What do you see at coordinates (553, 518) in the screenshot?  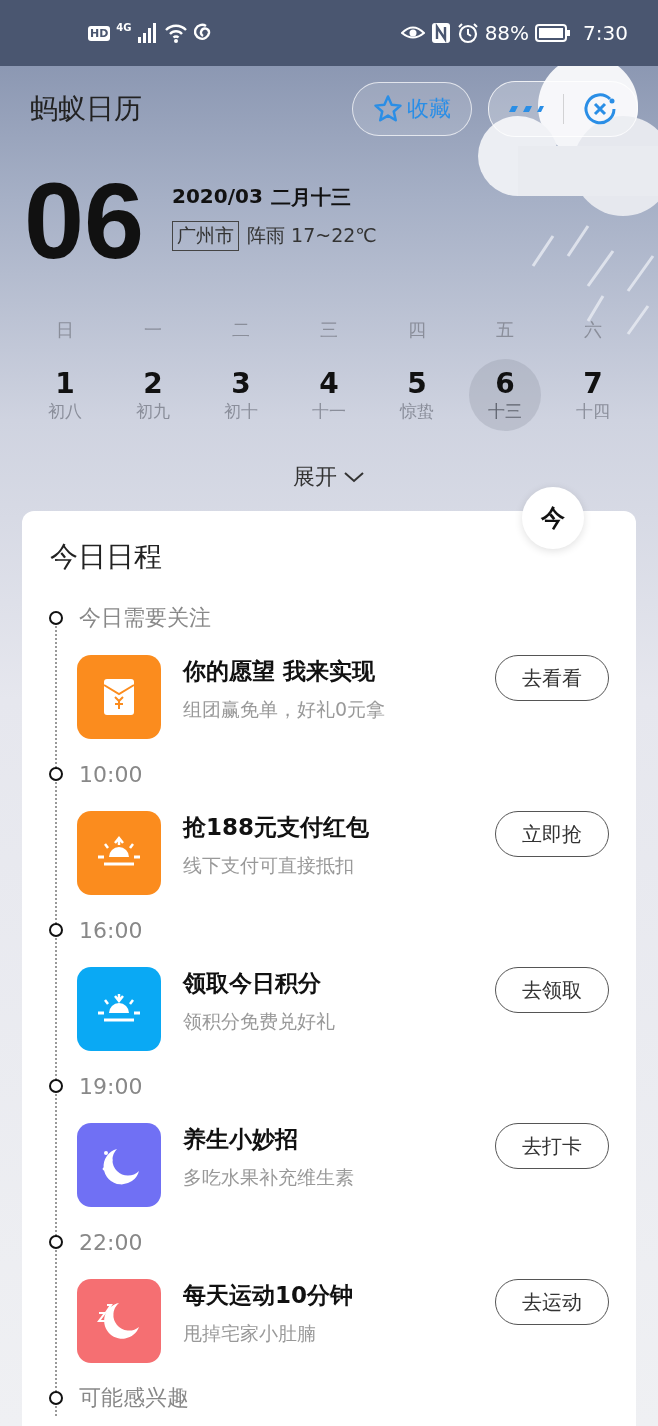 I see `today-button: 今` at bounding box center [553, 518].